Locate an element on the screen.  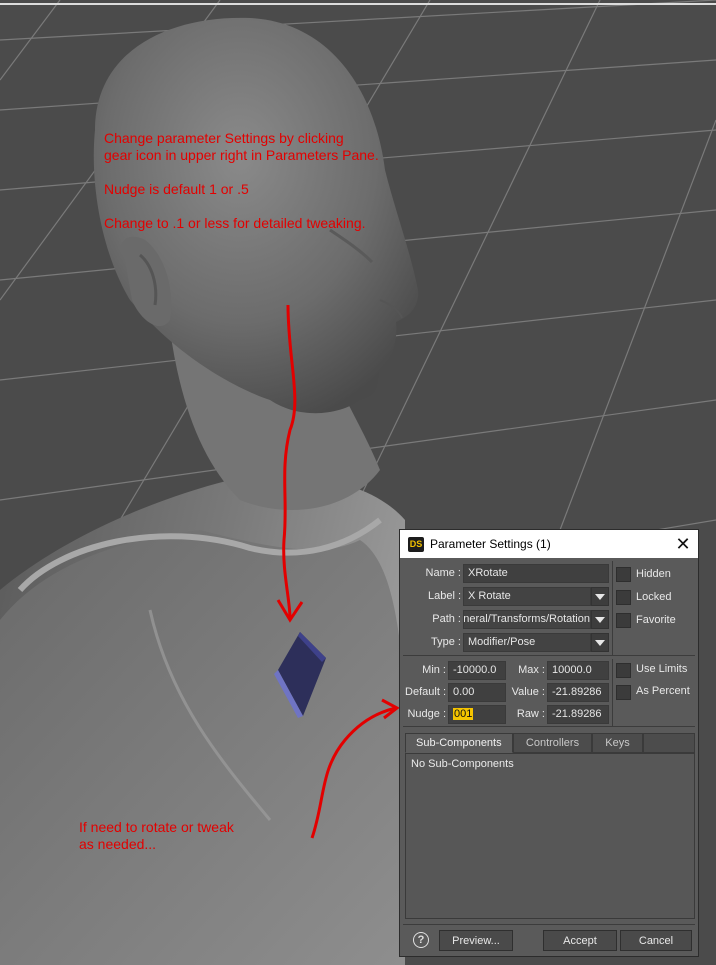
nudge-label: Nudge : is located at coordinates (426, 714).